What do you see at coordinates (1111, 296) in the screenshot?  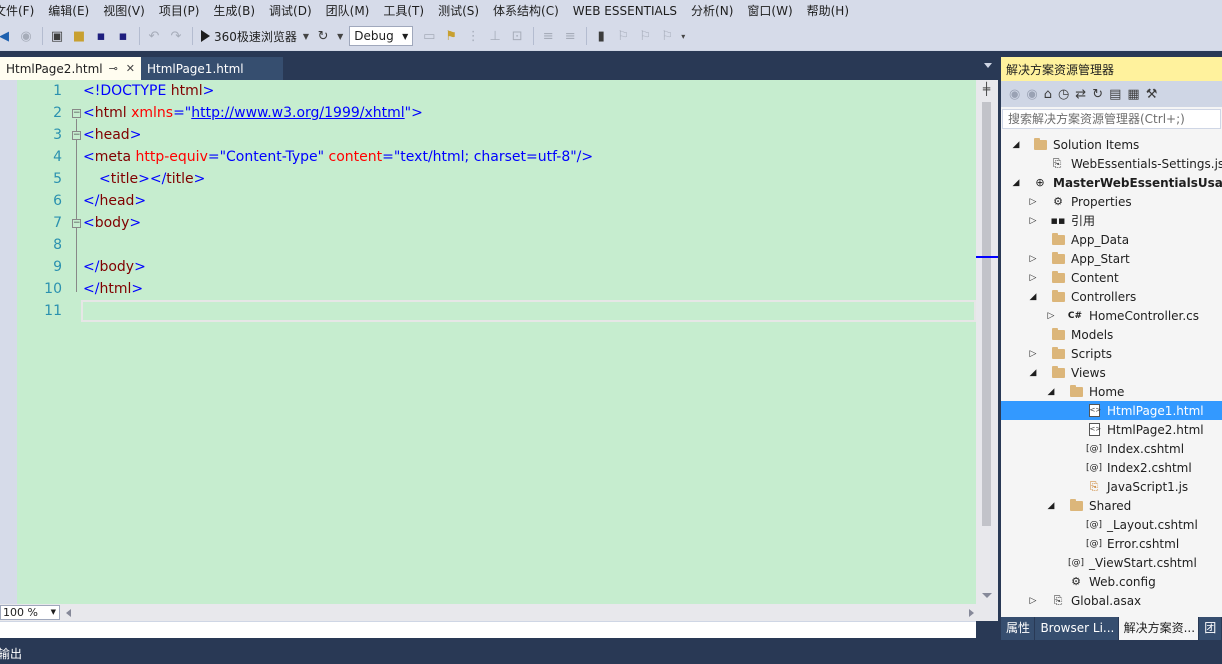 I see `tree-node-controllers: ◢ Controllers` at bounding box center [1111, 296].